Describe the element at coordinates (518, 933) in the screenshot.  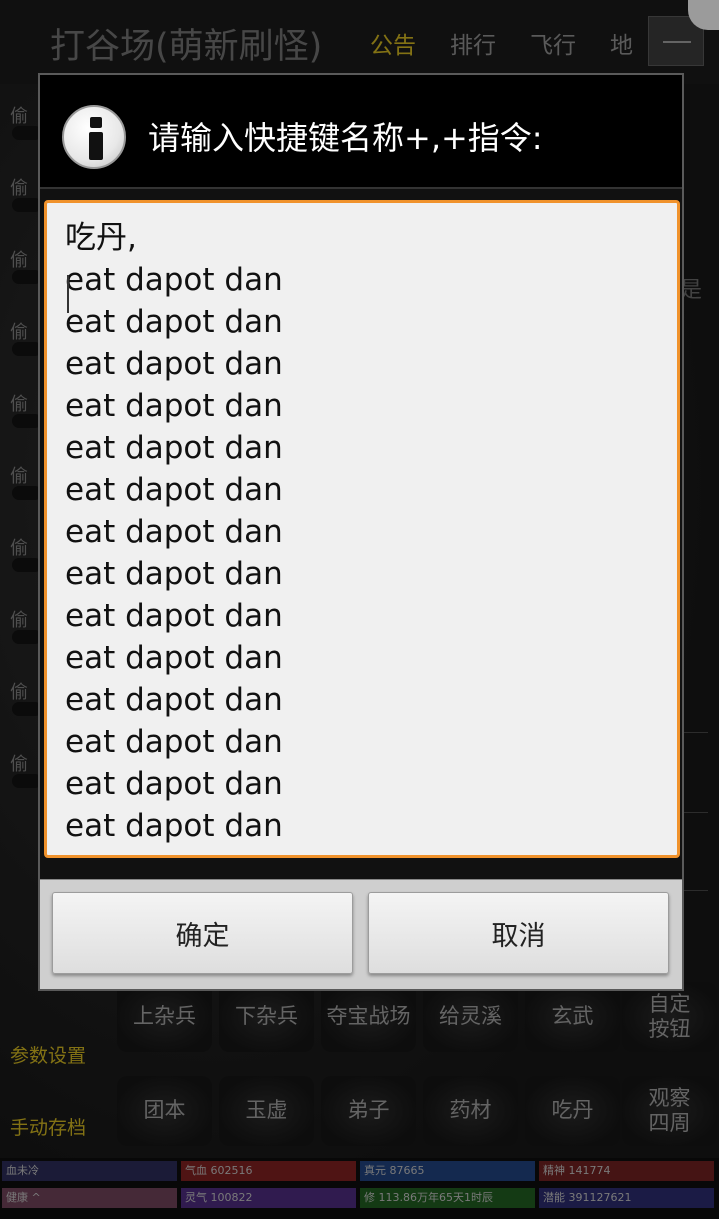
I see `cancel-button: 取消` at that location.